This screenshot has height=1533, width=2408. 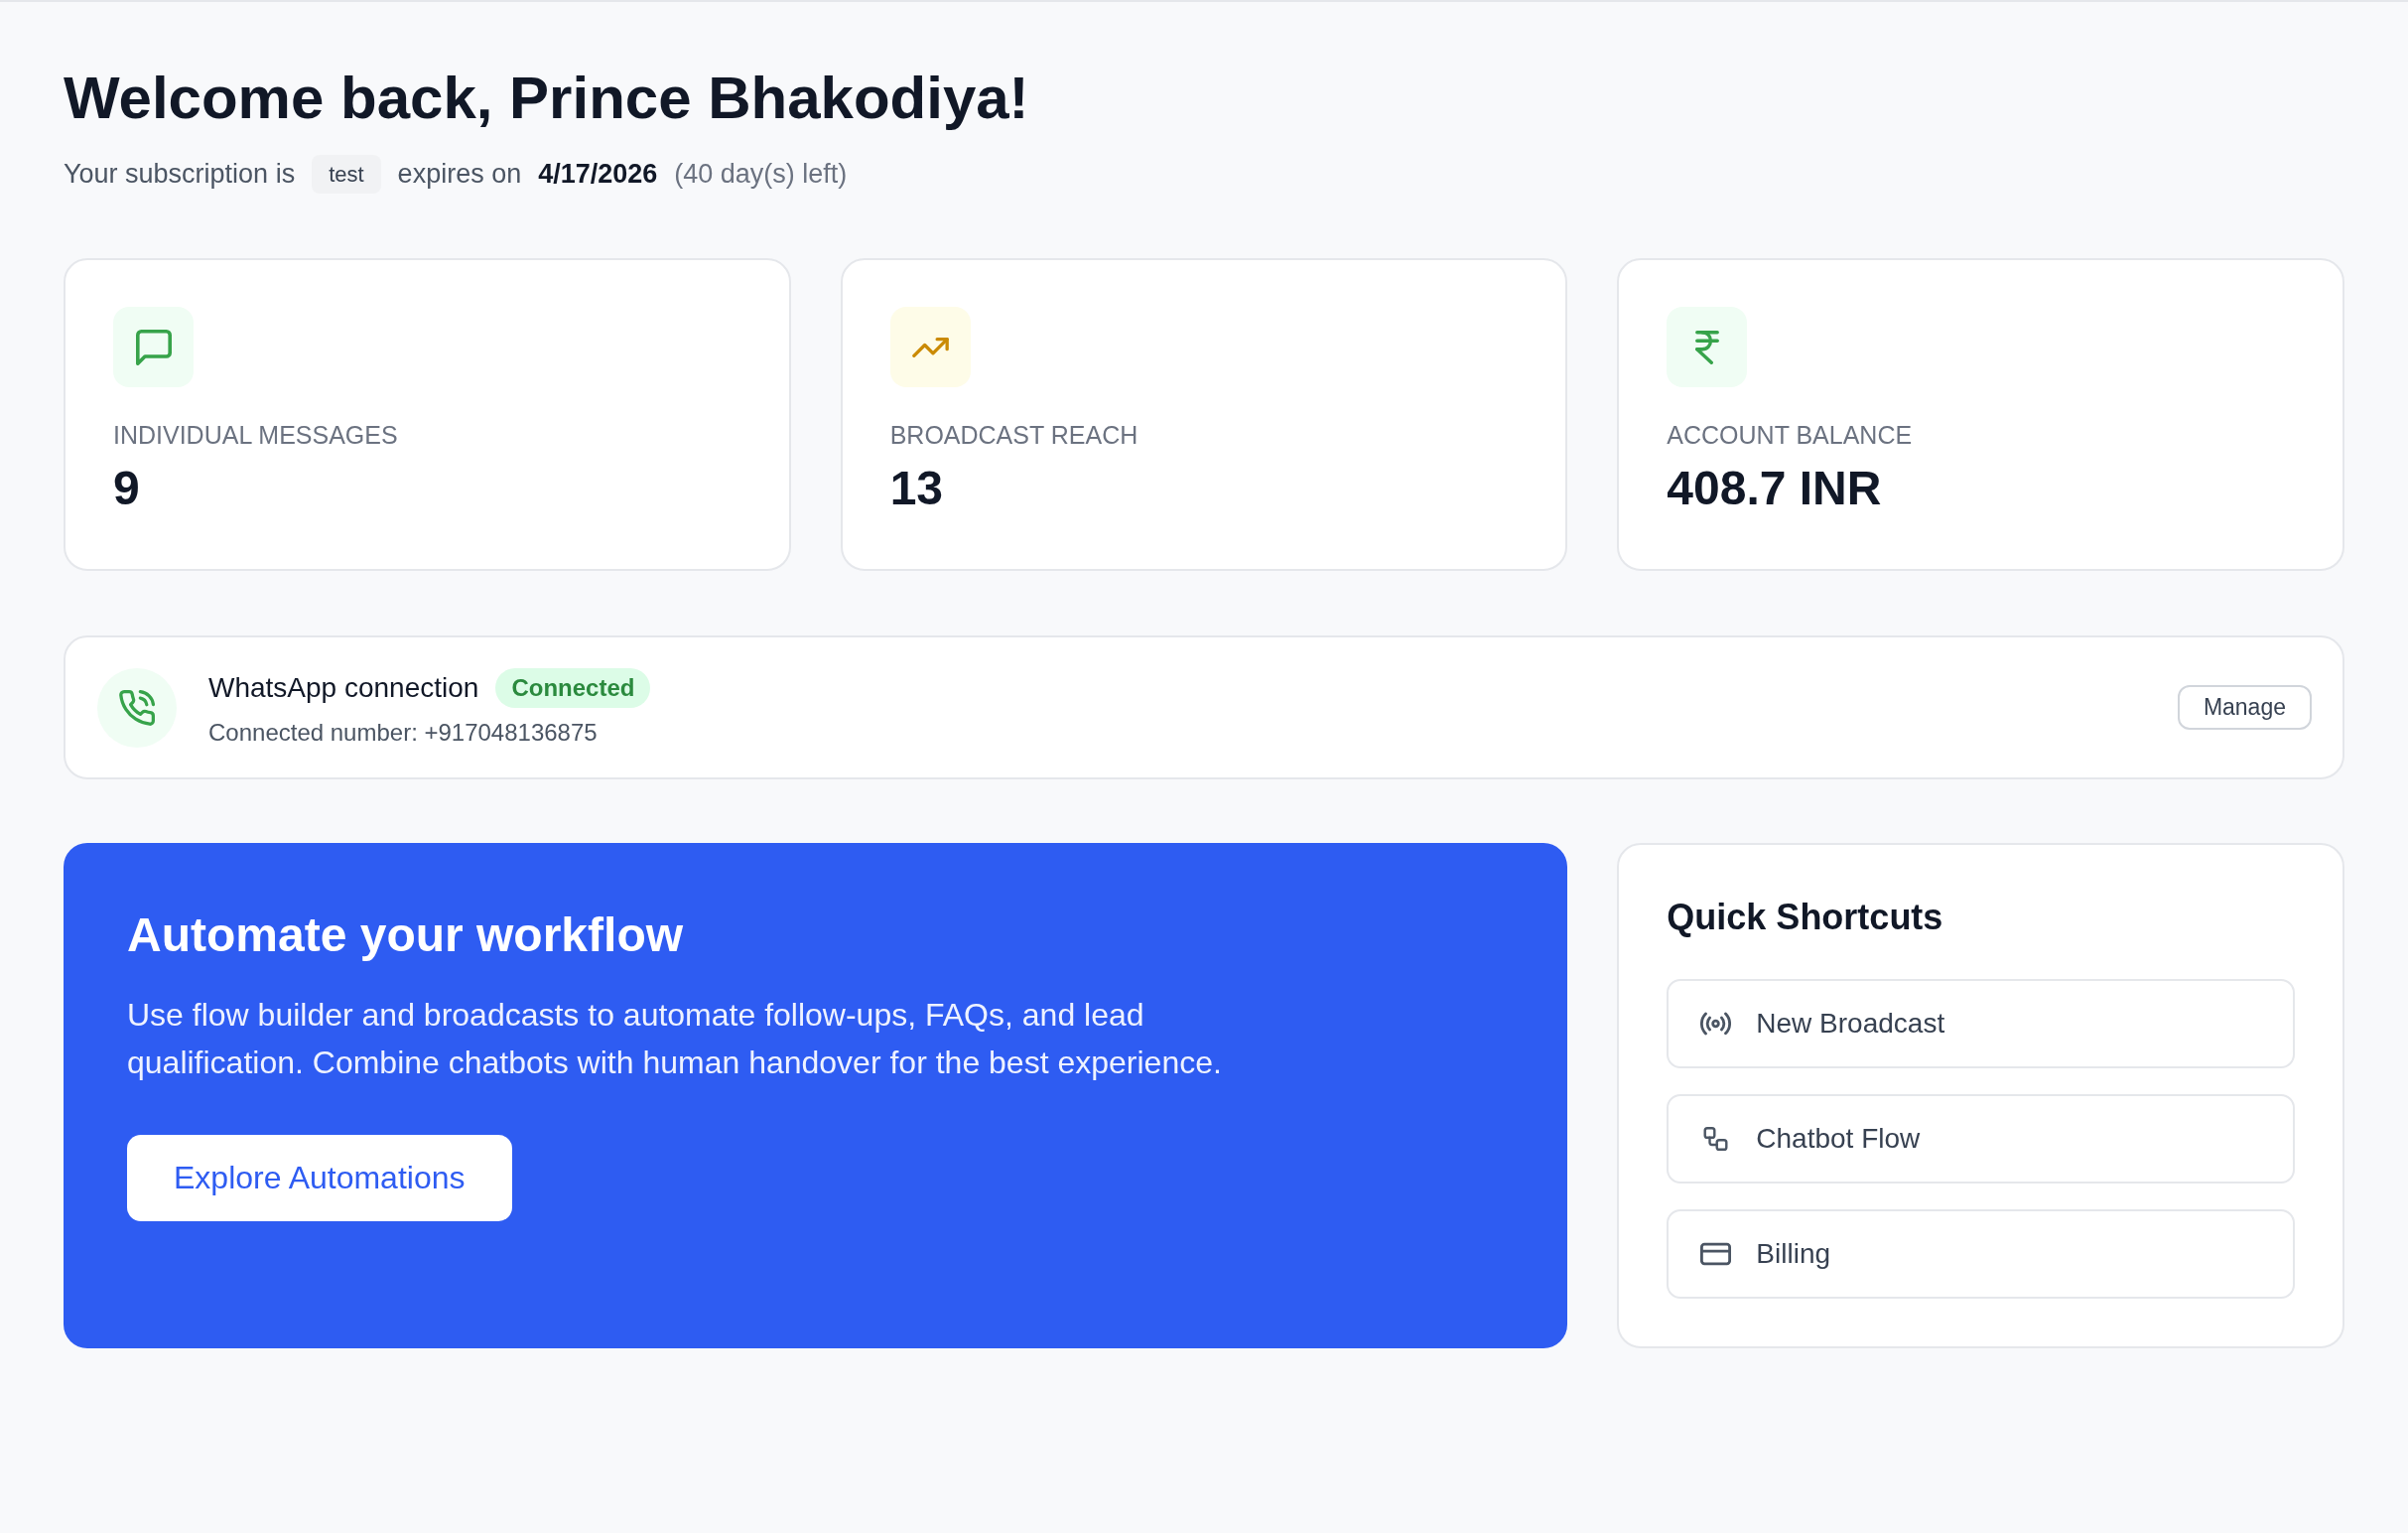 I want to click on trend-up-icon, so click(x=930, y=347).